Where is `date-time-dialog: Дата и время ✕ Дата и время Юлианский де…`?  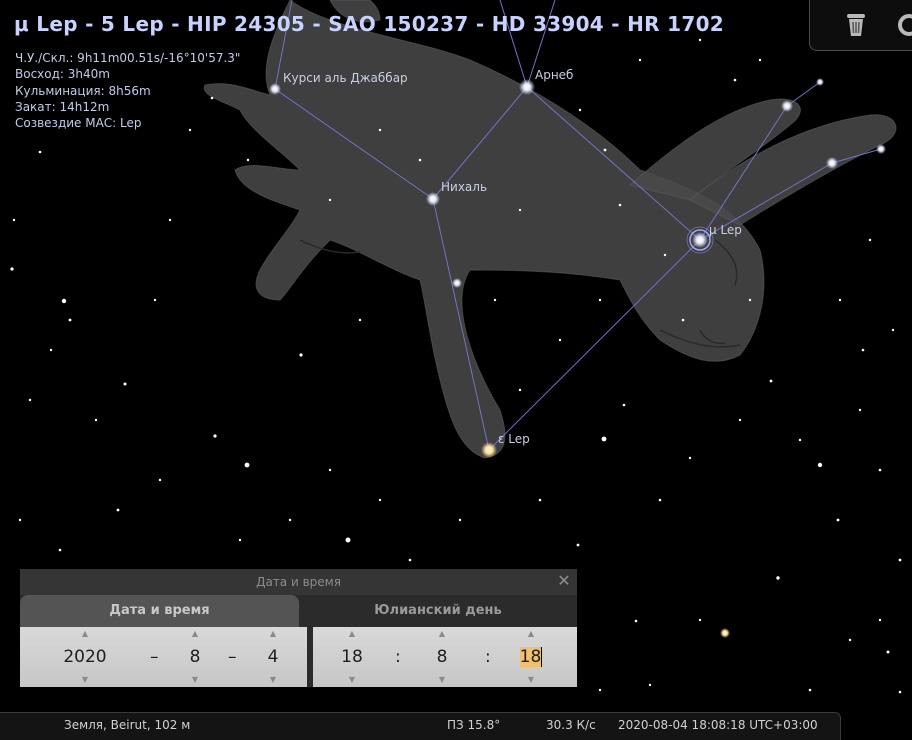
date-time-dialog: Дата и время ✕ Дата и время Юлианский де… is located at coordinates (298, 628).